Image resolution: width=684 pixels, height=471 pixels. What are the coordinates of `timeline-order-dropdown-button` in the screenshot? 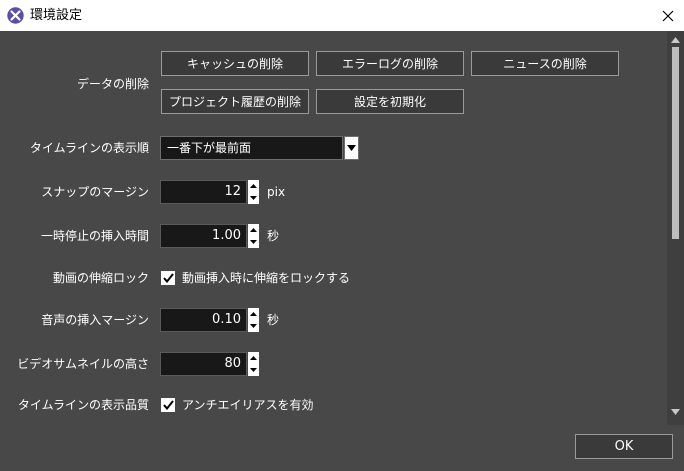 It's located at (351, 148).